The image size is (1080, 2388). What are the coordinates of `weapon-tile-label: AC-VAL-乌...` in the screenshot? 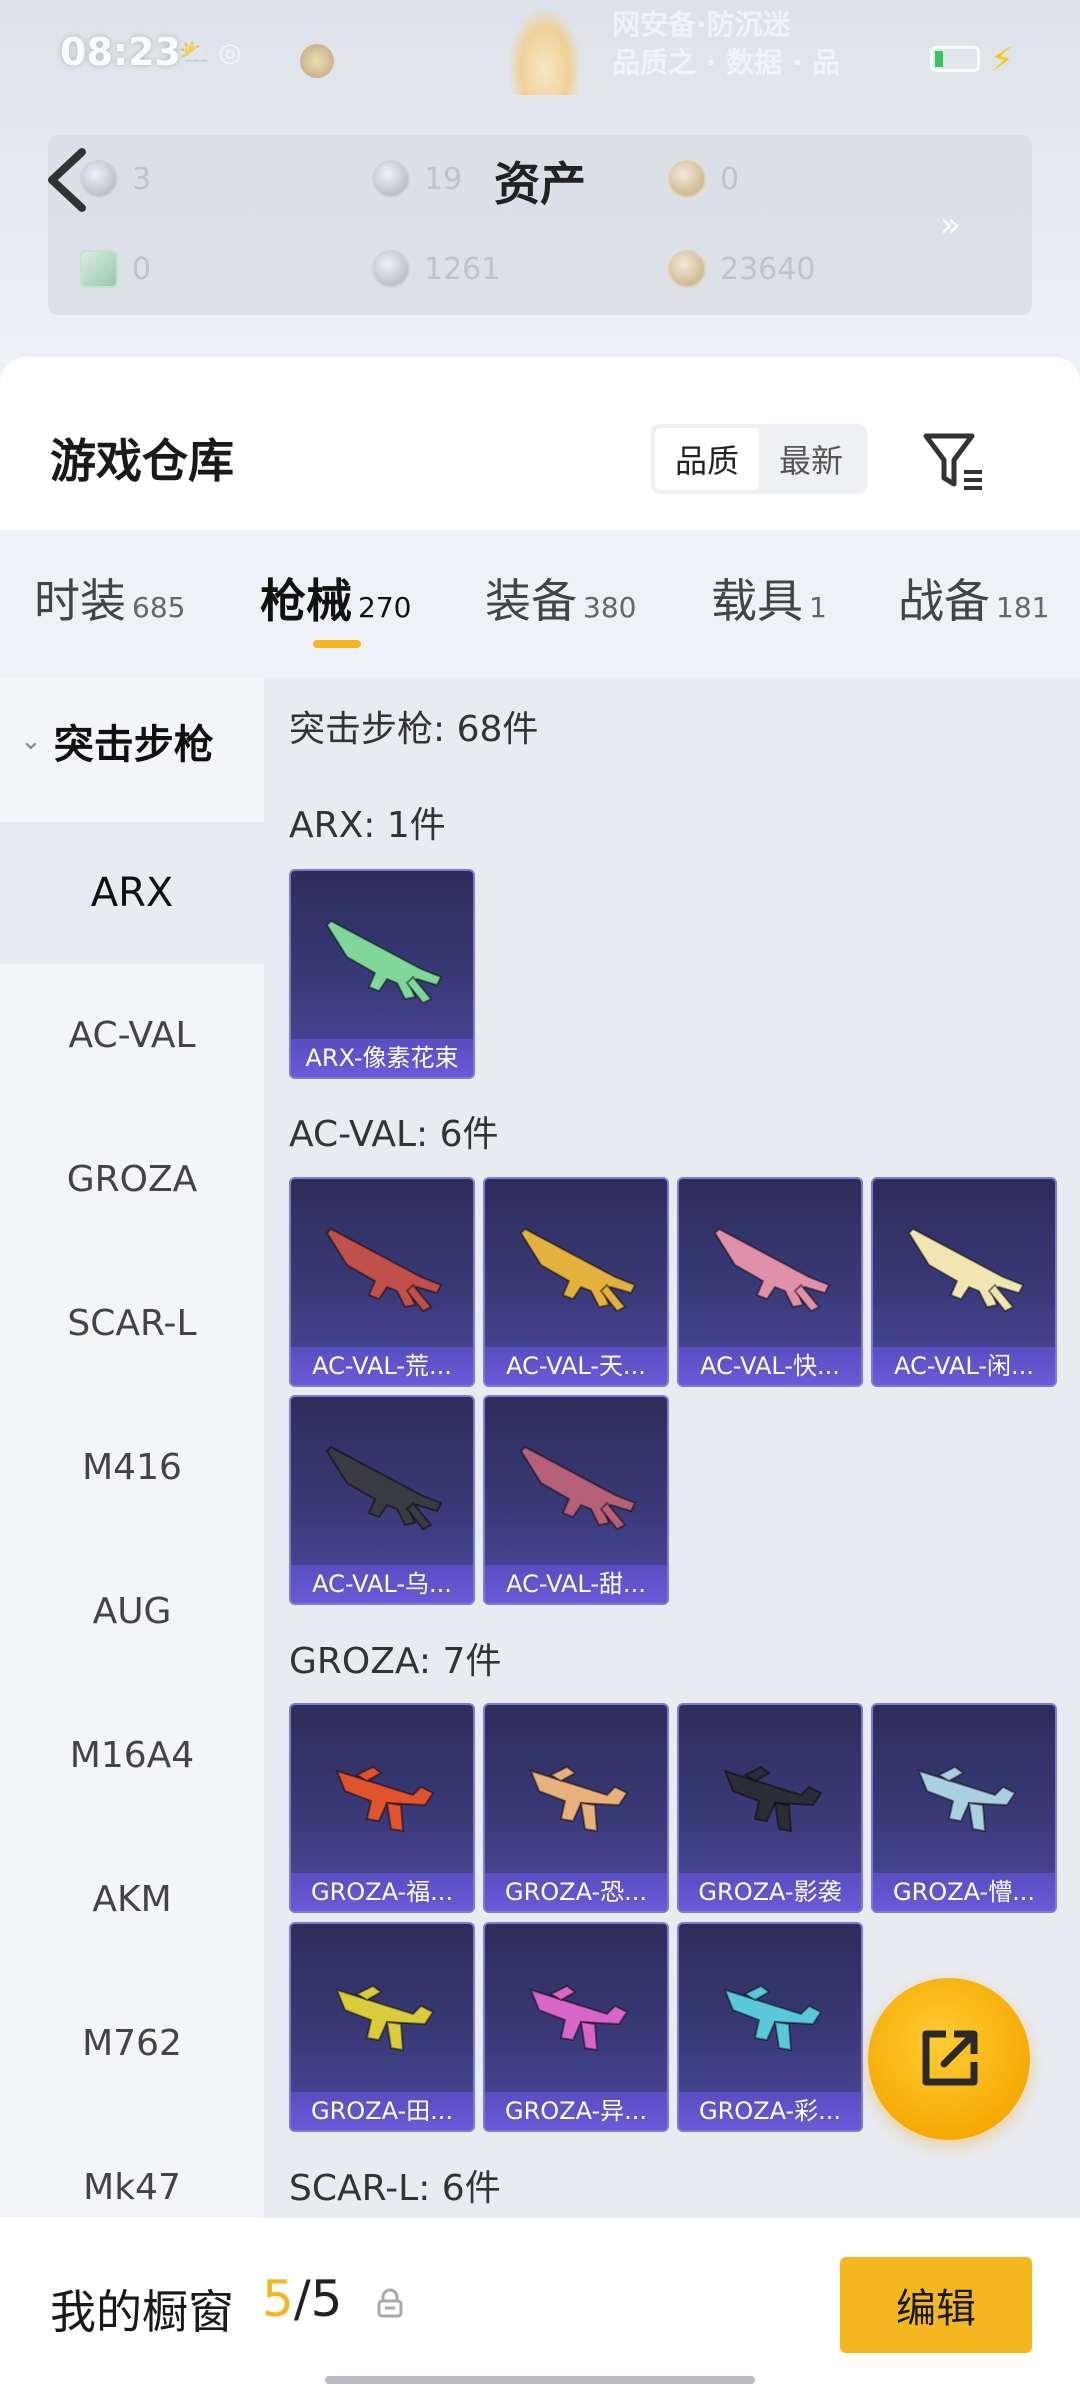 It's located at (382, 1584).